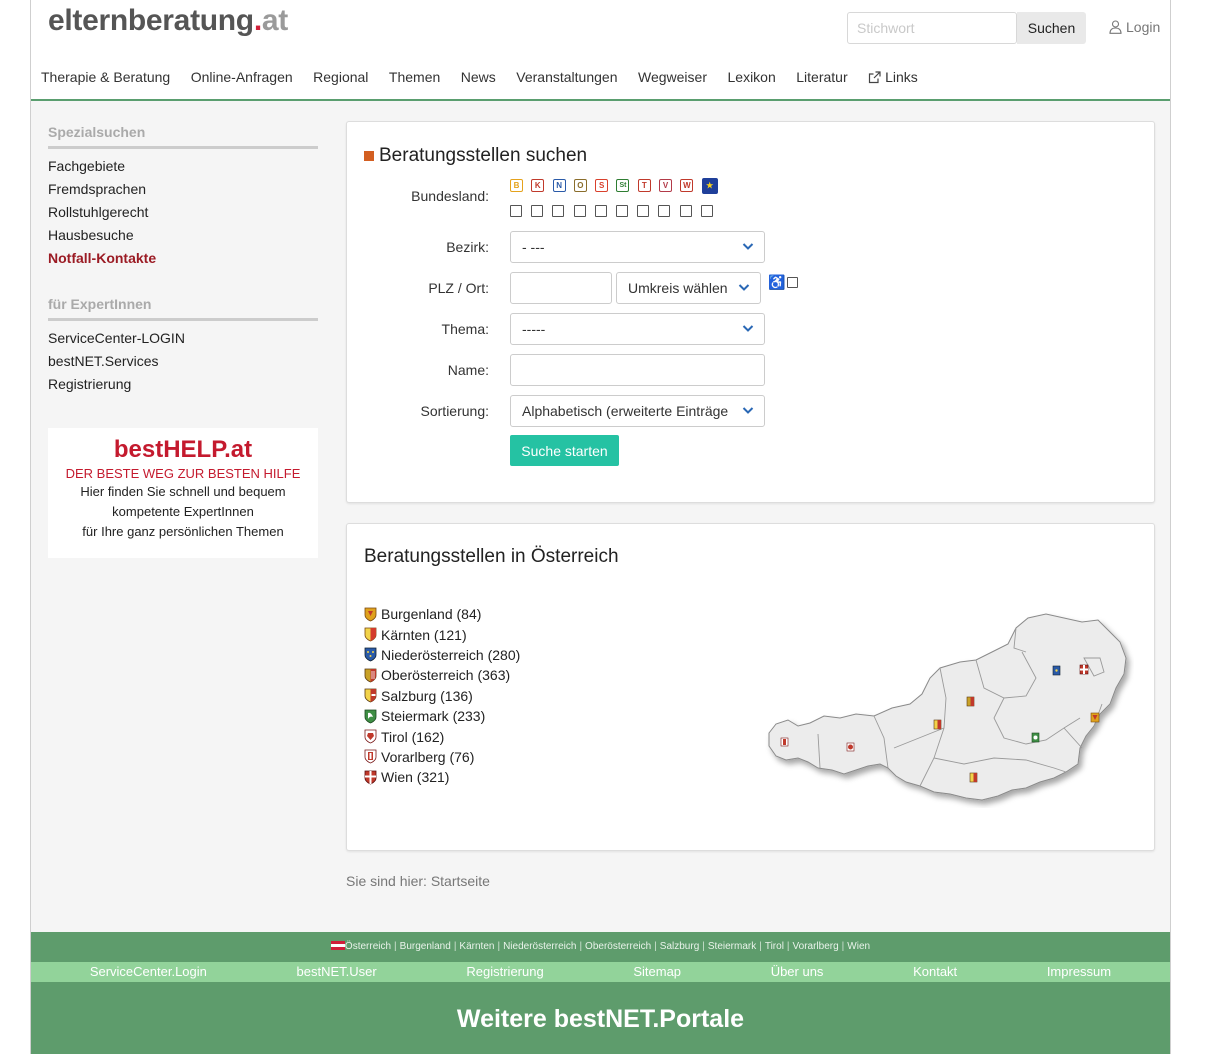  What do you see at coordinates (797, 972) in the screenshot?
I see `footer-link-ueber-uns: Über uns` at bounding box center [797, 972].